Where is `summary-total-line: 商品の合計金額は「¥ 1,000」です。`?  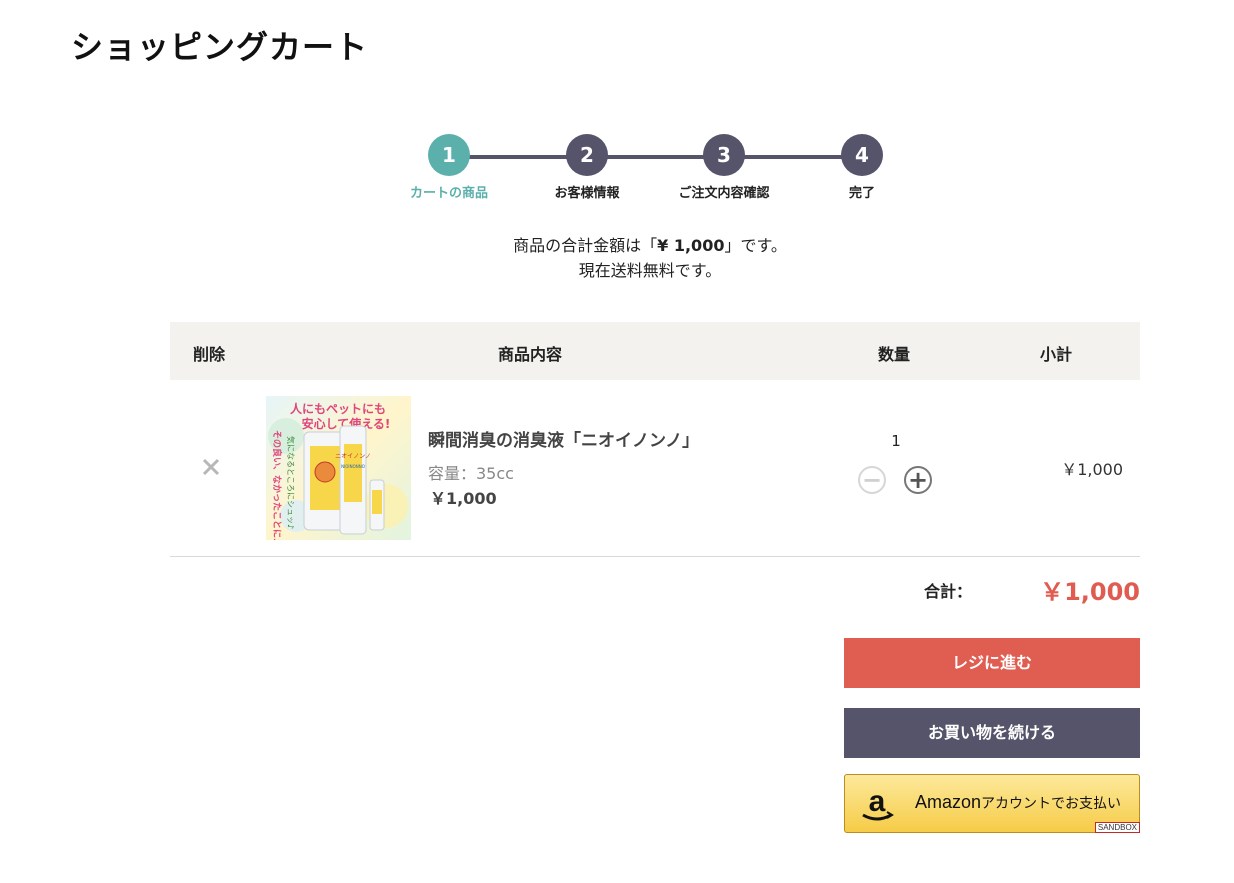 summary-total-line: 商品の合計金額は「¥ 1,000」です。 is located at coordinates (650, 245).